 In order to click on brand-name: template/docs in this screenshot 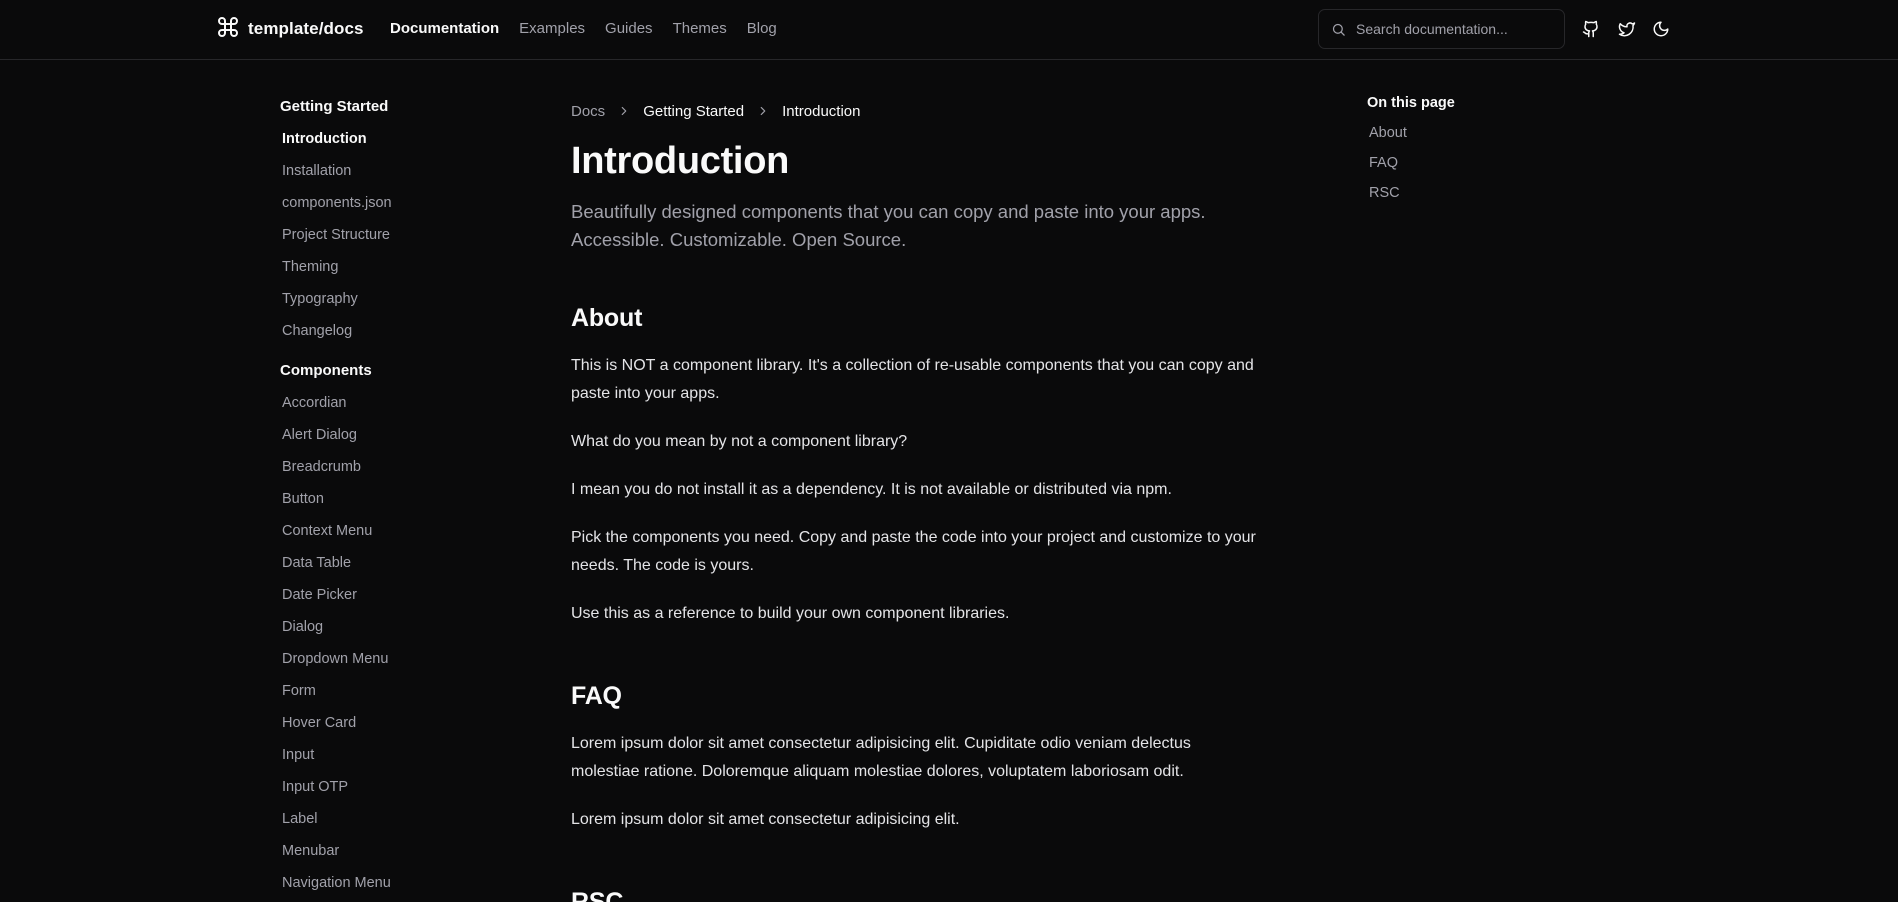, I will do `click(306, 28)`.